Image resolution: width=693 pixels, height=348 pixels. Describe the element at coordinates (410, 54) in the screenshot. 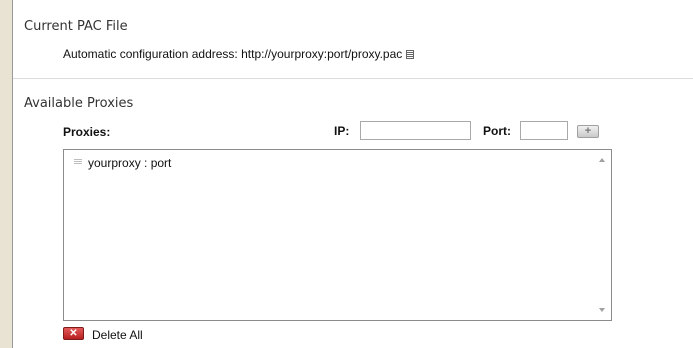

I see `copy-icon` at that location.